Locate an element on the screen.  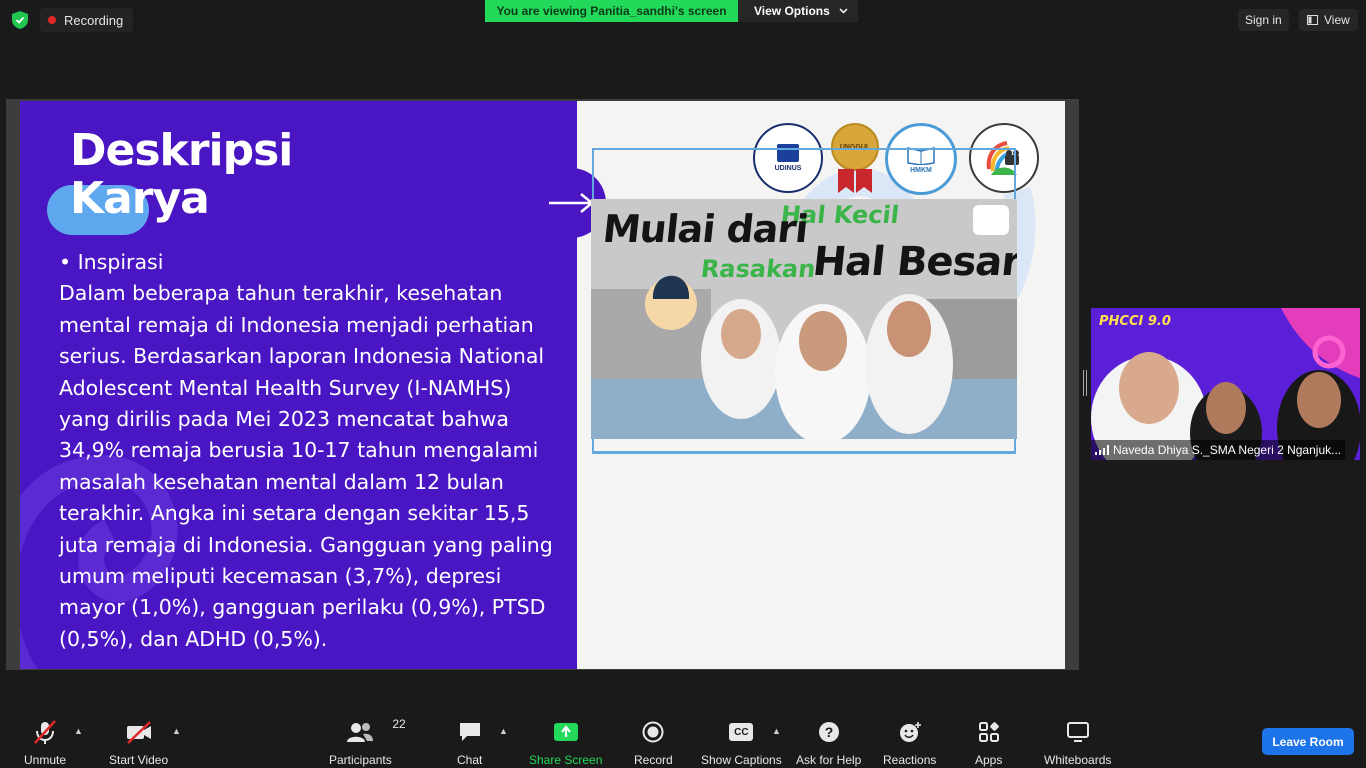
start-video-label: Start Video is located at coordinates (139, 760).